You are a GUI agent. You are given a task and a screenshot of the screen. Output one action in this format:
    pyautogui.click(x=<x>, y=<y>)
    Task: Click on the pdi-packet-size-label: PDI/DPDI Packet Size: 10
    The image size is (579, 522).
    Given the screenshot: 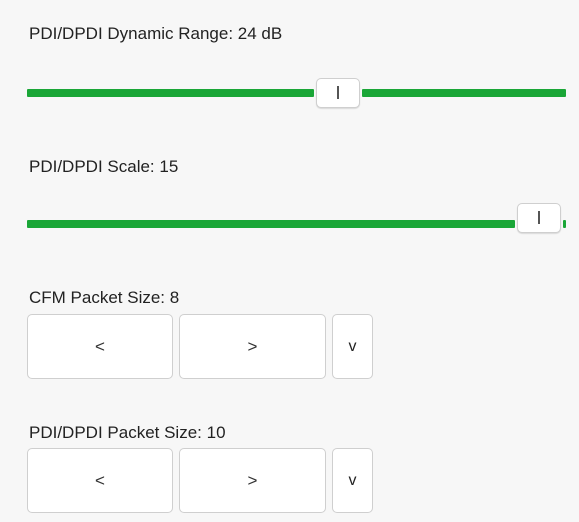 What is the action you would take?
    pyautogui.click(x=127, y=432)
    